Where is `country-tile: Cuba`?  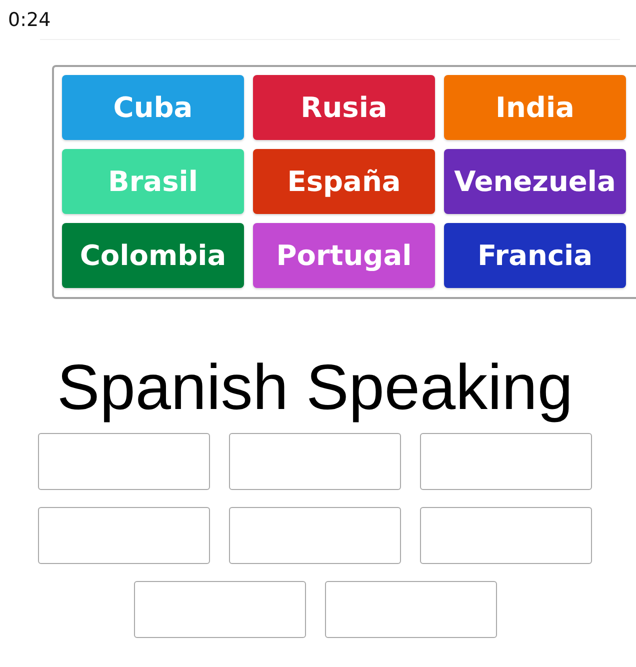 country-tile: Cuba is located at coordinates (153, 107).